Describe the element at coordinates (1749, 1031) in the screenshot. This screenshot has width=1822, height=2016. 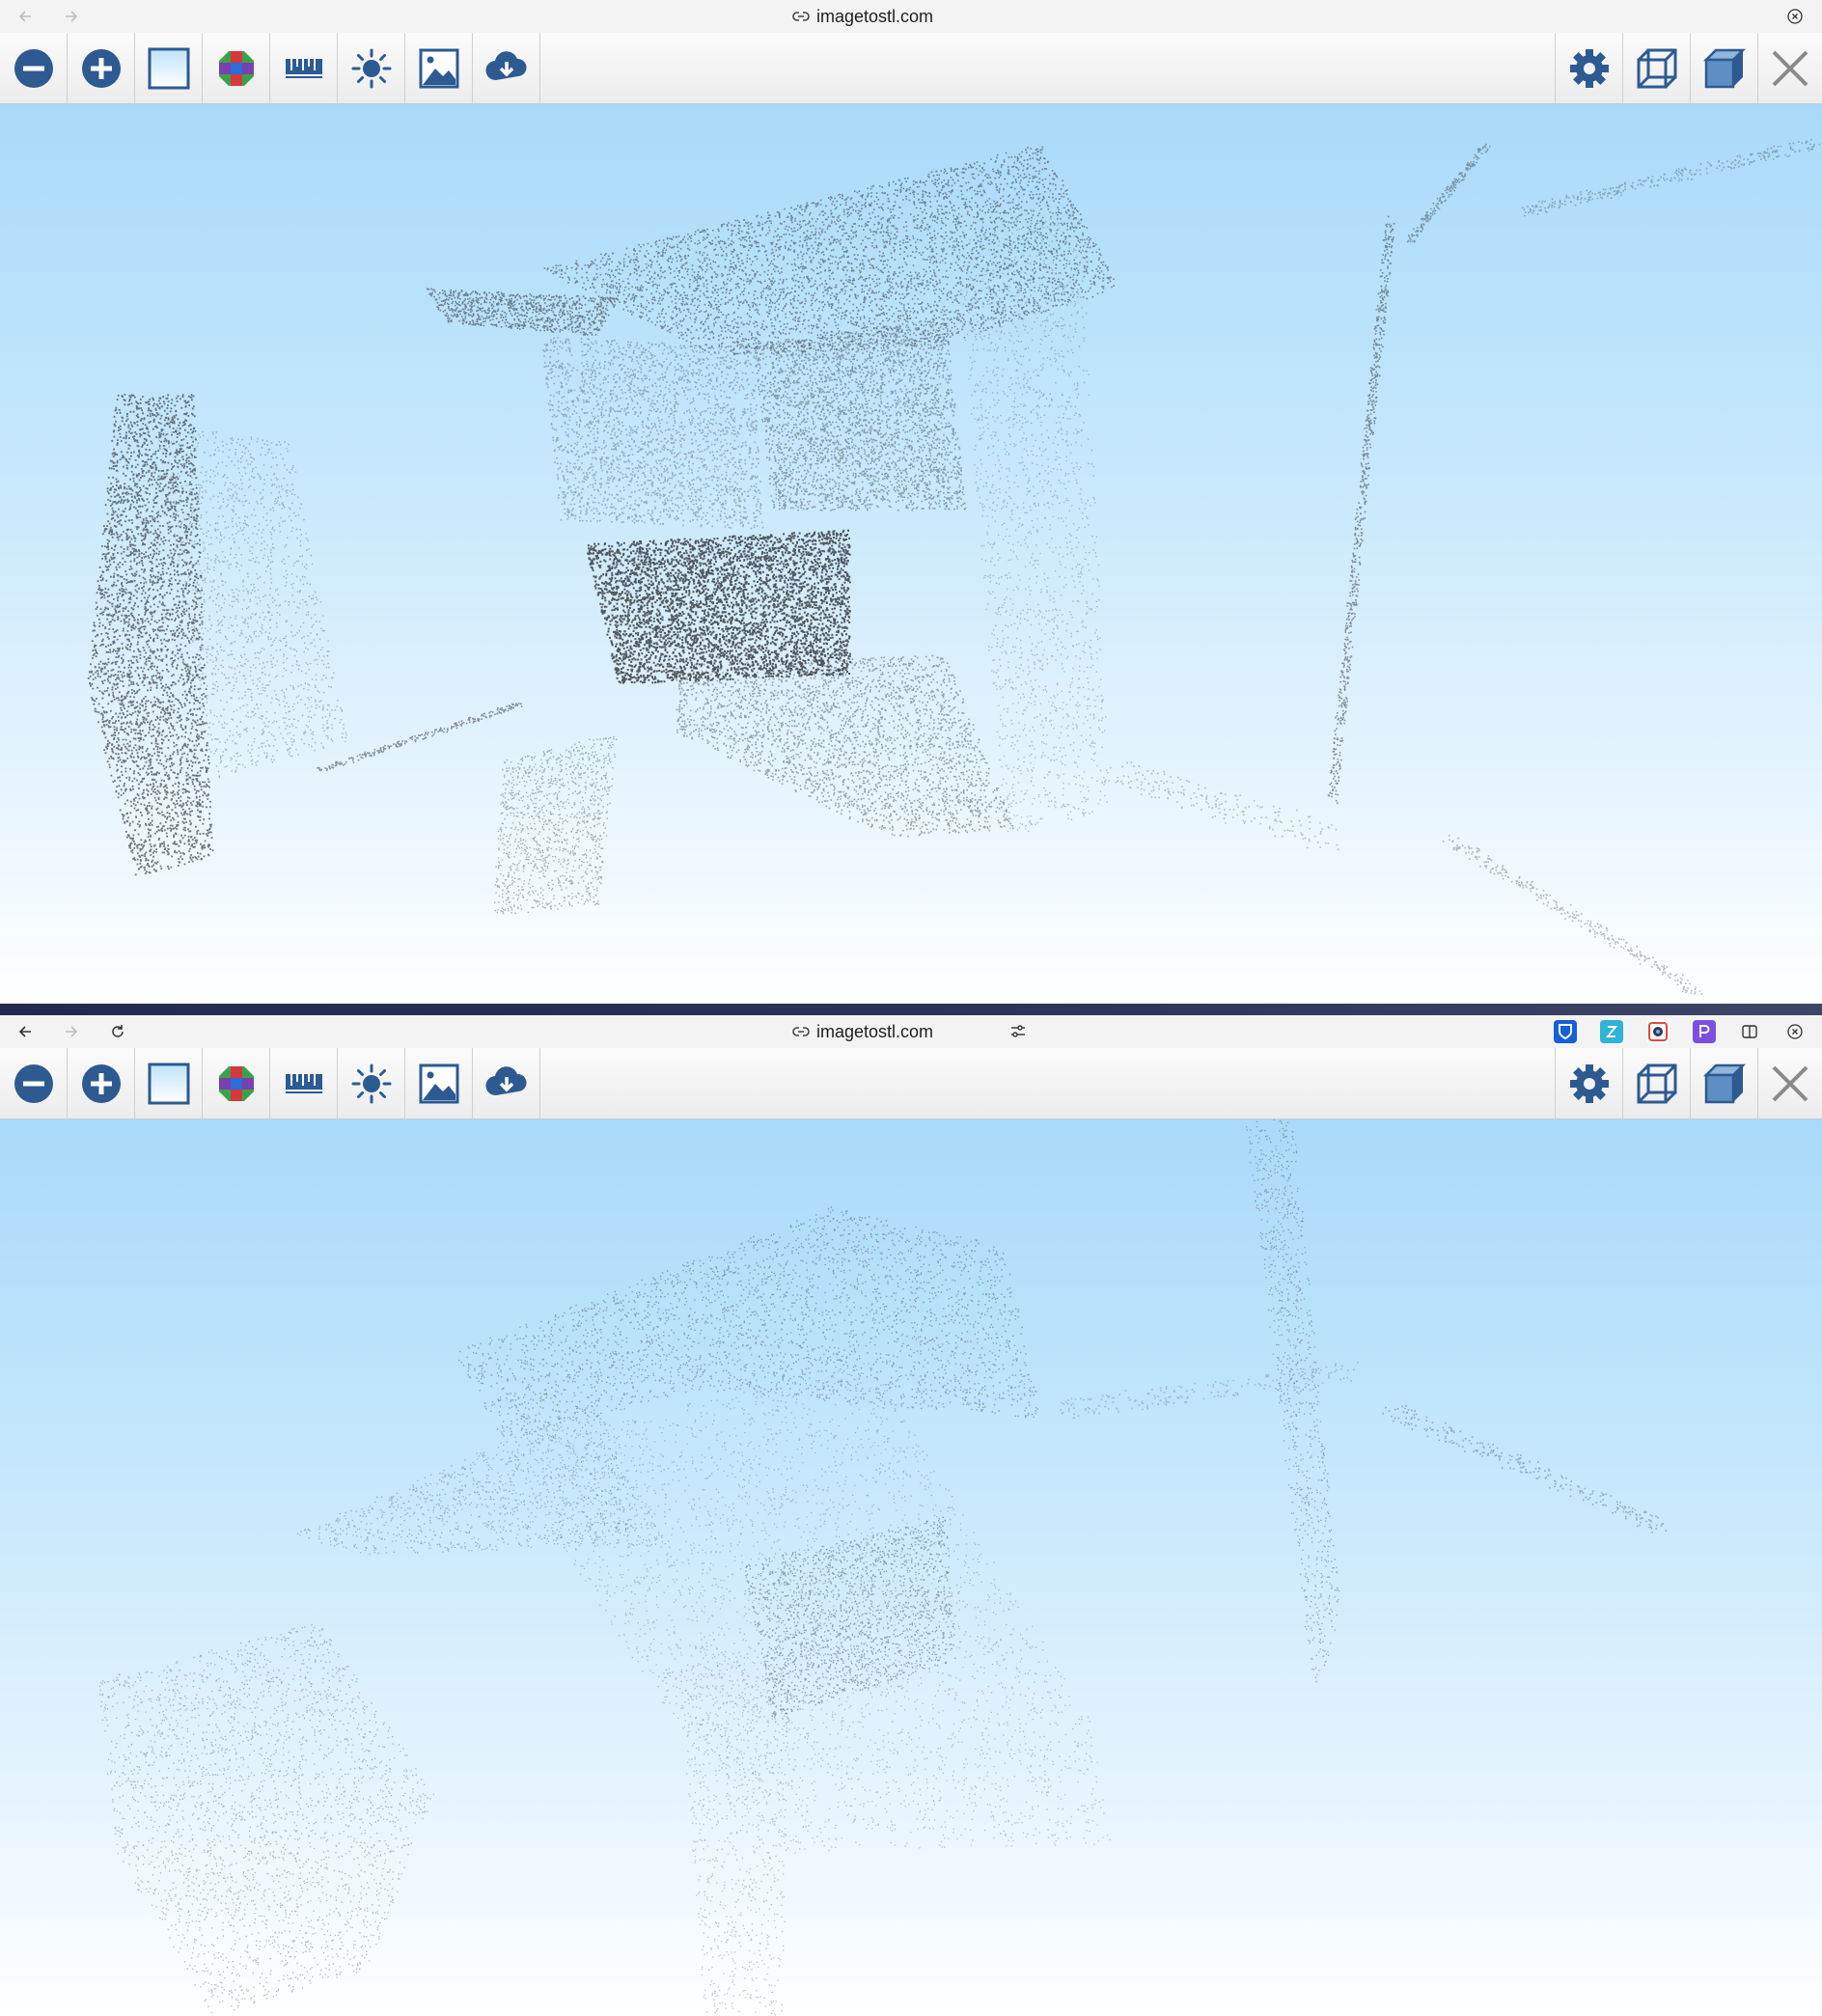
I see `split-view-icon` at that location.